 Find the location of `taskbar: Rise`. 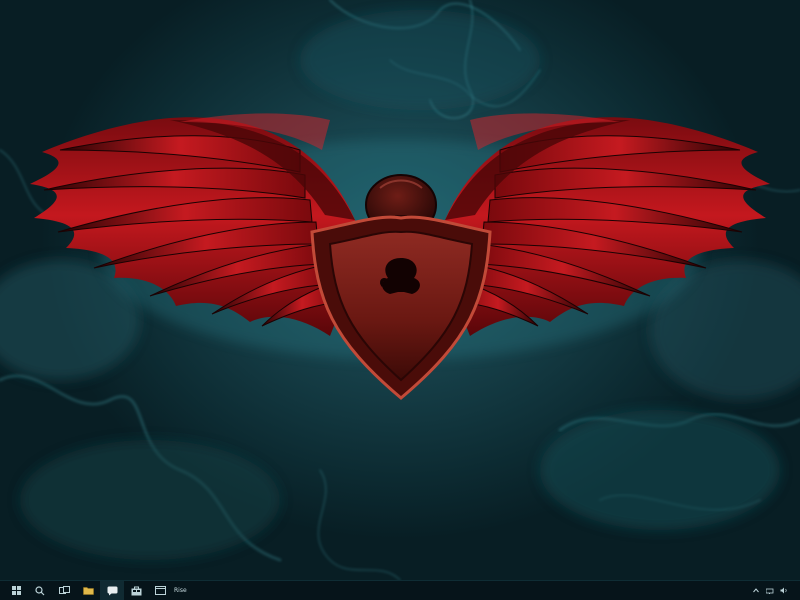

taskbar: Rise is located at coordinates (400, 590).